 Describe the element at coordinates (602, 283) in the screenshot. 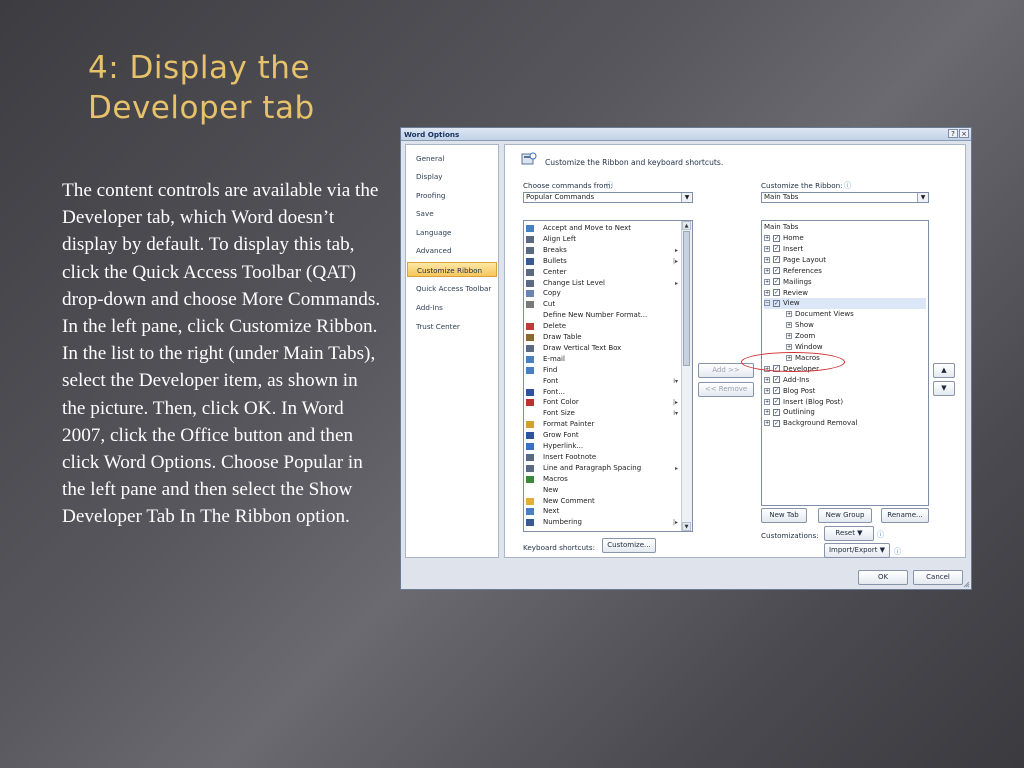

I see `command-item: Change List Level ▸` at that location.